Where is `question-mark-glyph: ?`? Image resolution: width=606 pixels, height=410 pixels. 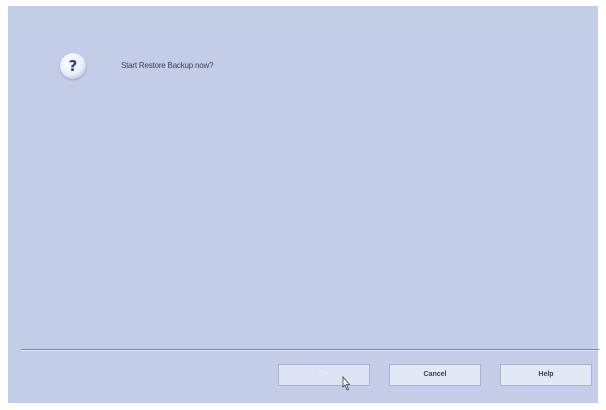 question-mark-glyph: ? is located at coordinates (73, 66).